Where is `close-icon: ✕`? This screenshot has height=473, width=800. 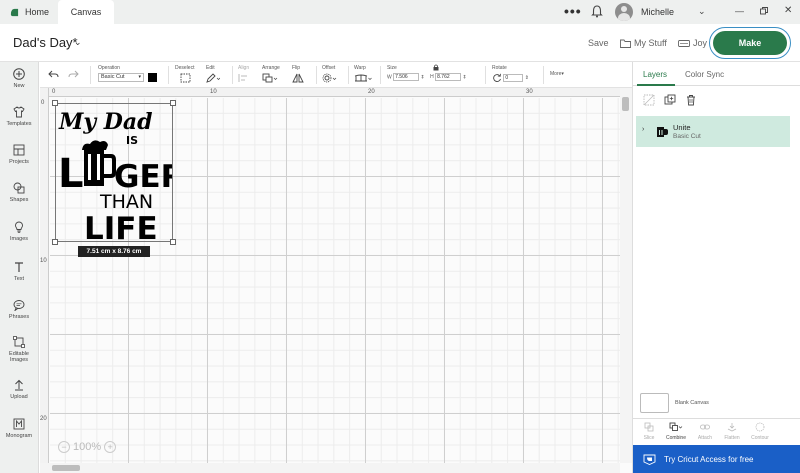 close-icon: ✕ is located at coordinates (788, 10).